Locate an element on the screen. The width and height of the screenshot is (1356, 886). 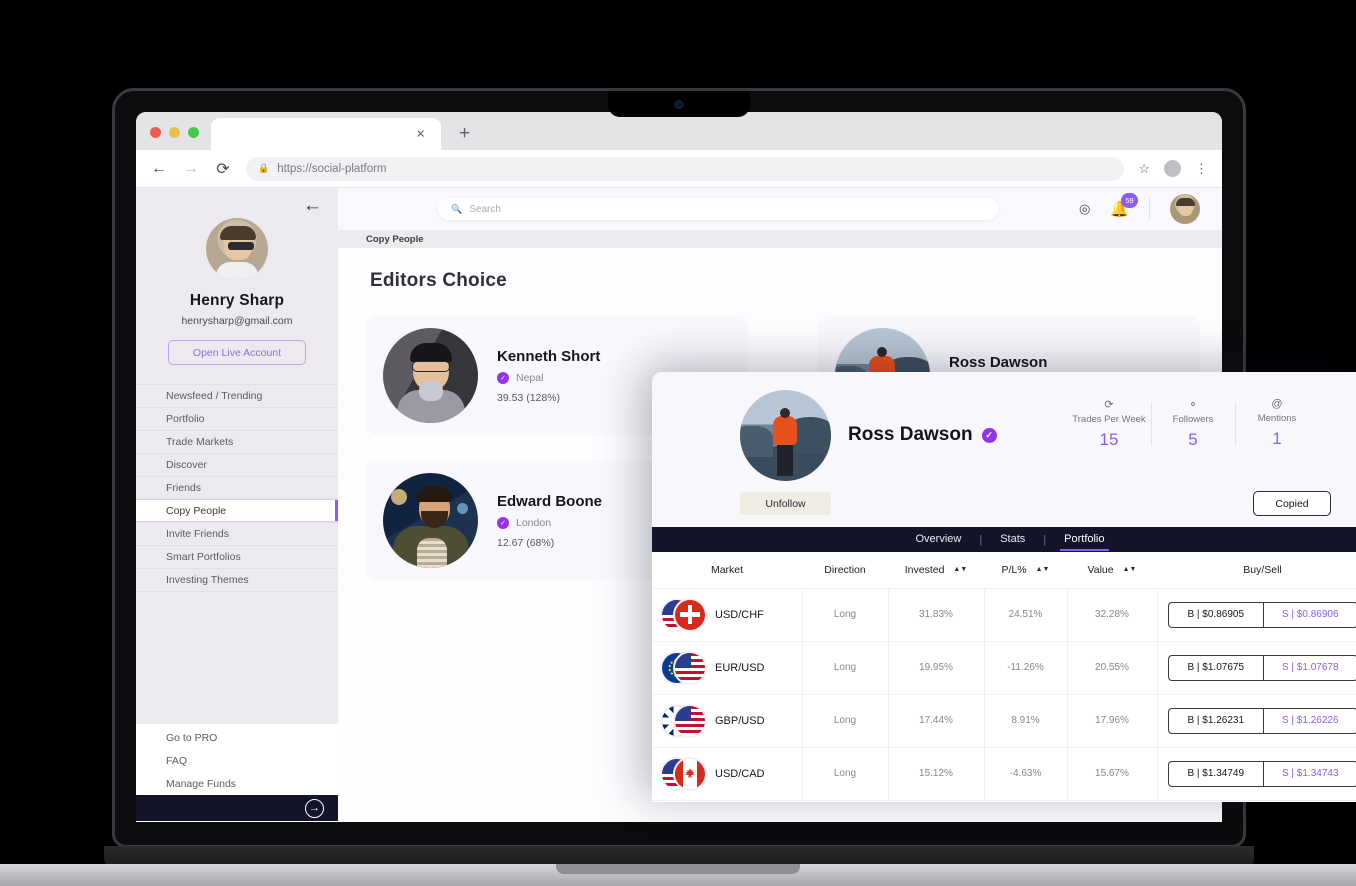
stat-followers: ⚬ Followers 5 is located at coordinates (1193, 424).